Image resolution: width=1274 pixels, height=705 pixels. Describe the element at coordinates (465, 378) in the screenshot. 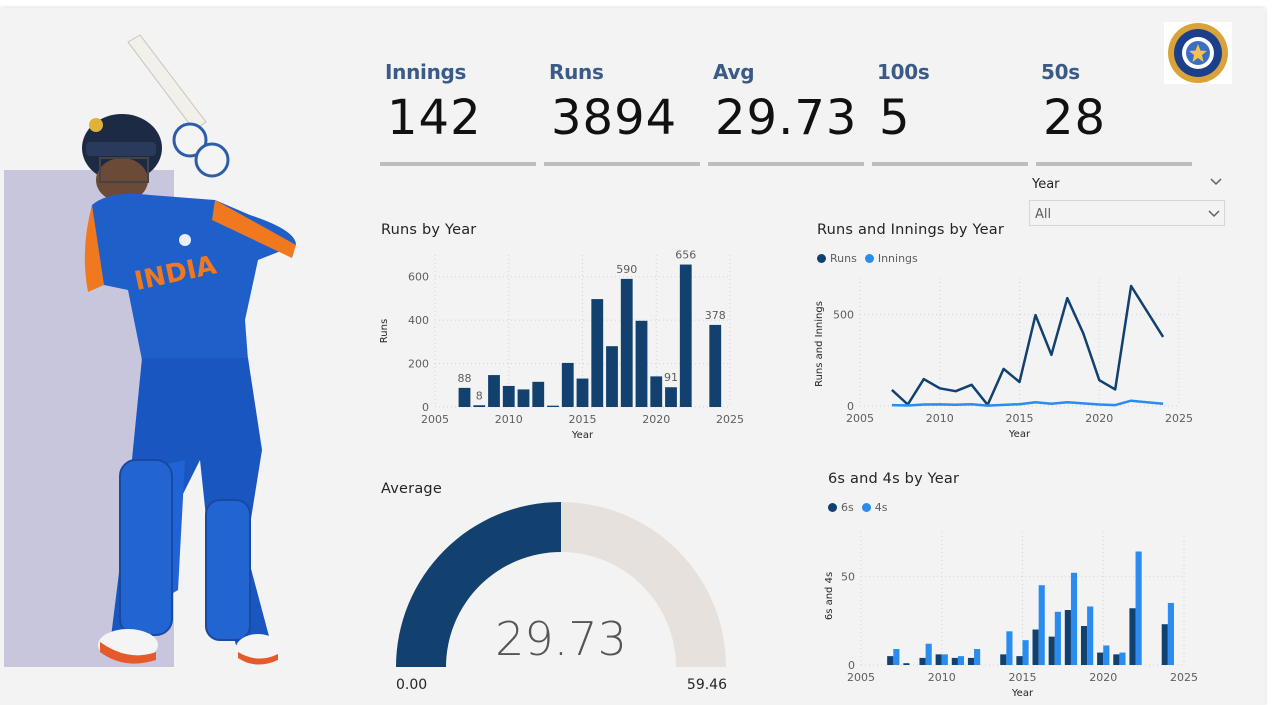

I see `data-label: 88` at that location.